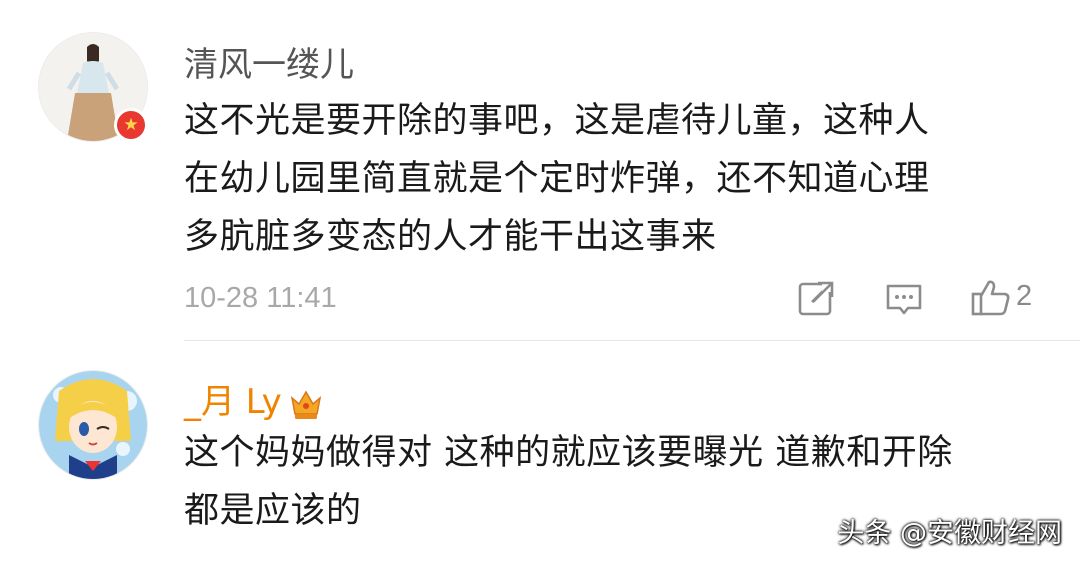  I want to click on avatar, so click(93, 425).